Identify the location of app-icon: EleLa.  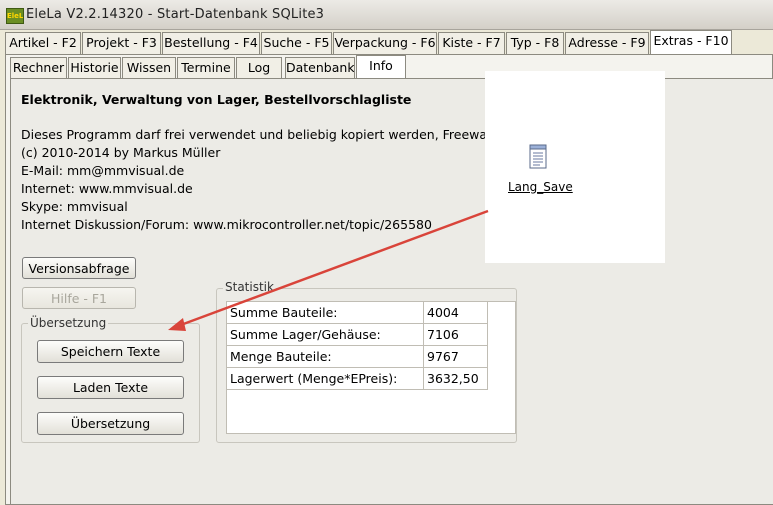
(15, 16).